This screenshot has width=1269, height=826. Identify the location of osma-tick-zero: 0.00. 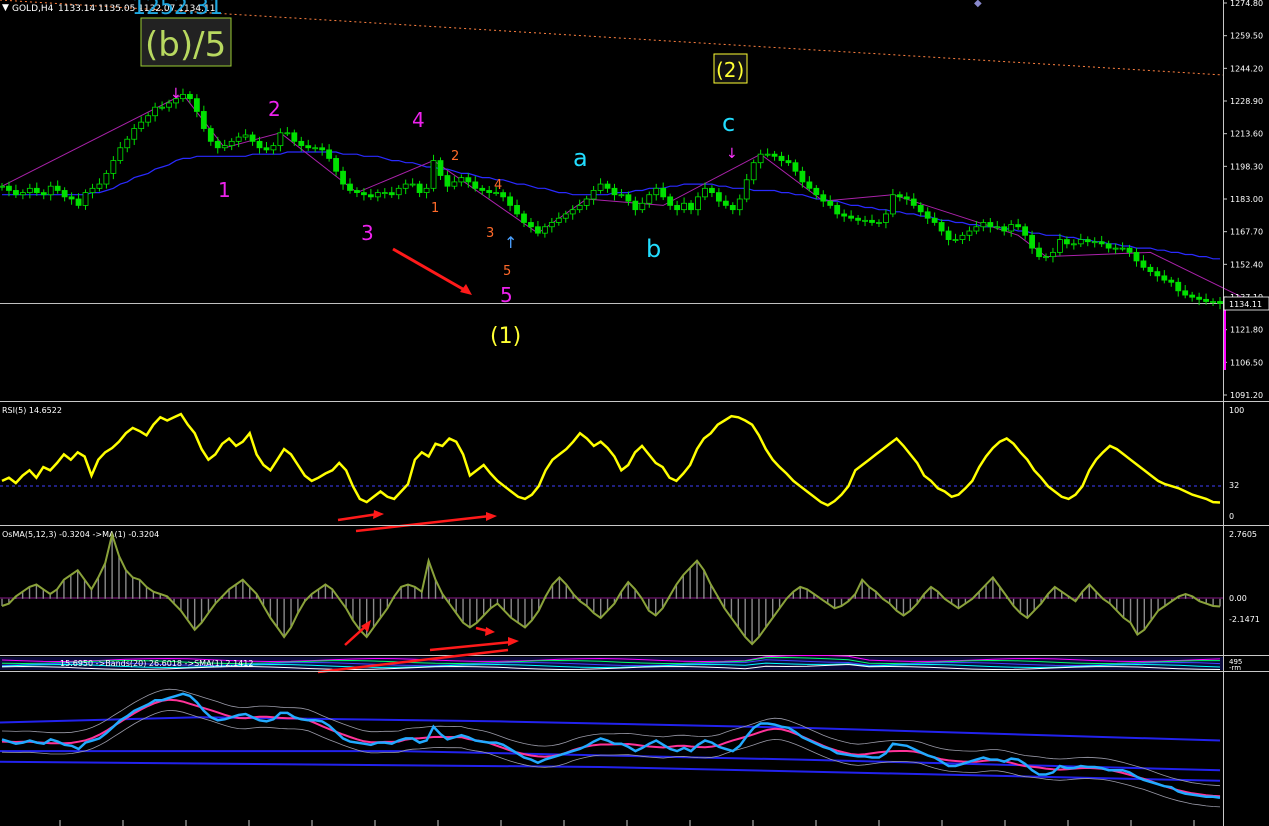
(1238, 598).